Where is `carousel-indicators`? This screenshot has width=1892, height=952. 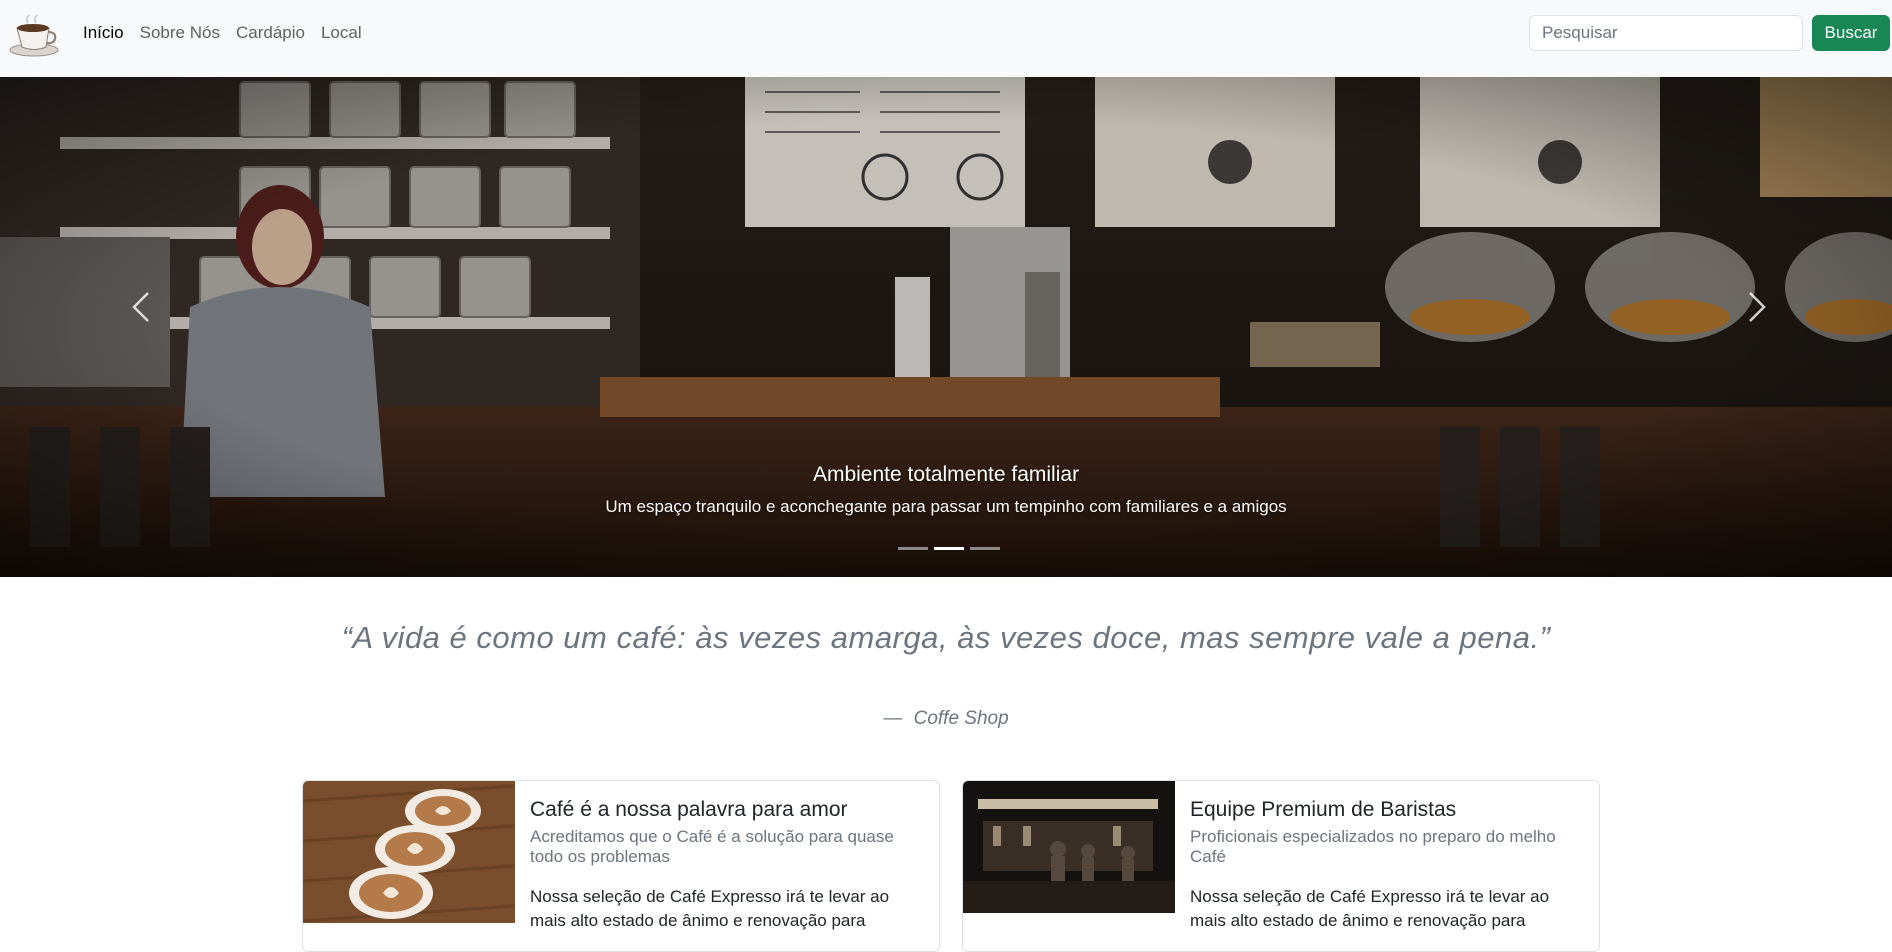 carousel-indicators is located at coordinates (949, 548).